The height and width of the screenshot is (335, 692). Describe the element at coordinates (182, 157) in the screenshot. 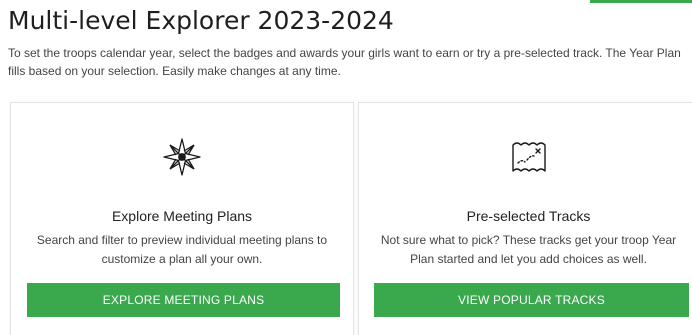

I see `compass-star-icon` at that location.